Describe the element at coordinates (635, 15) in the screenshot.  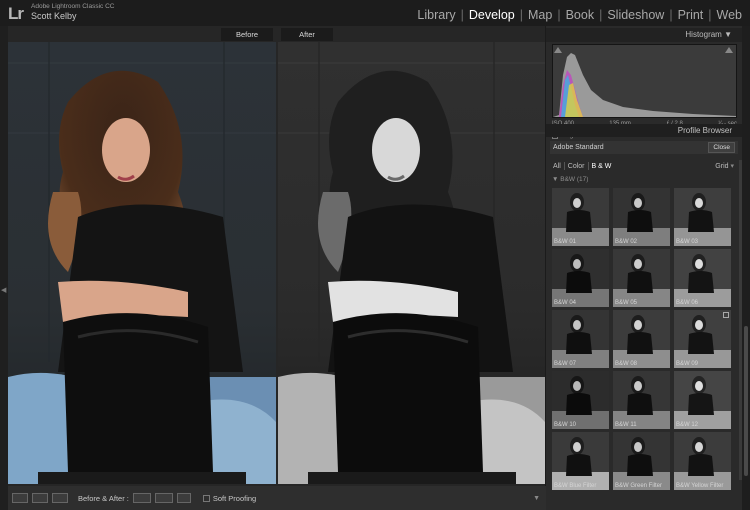
I see `module-slideshow: Slideshow` at that location.